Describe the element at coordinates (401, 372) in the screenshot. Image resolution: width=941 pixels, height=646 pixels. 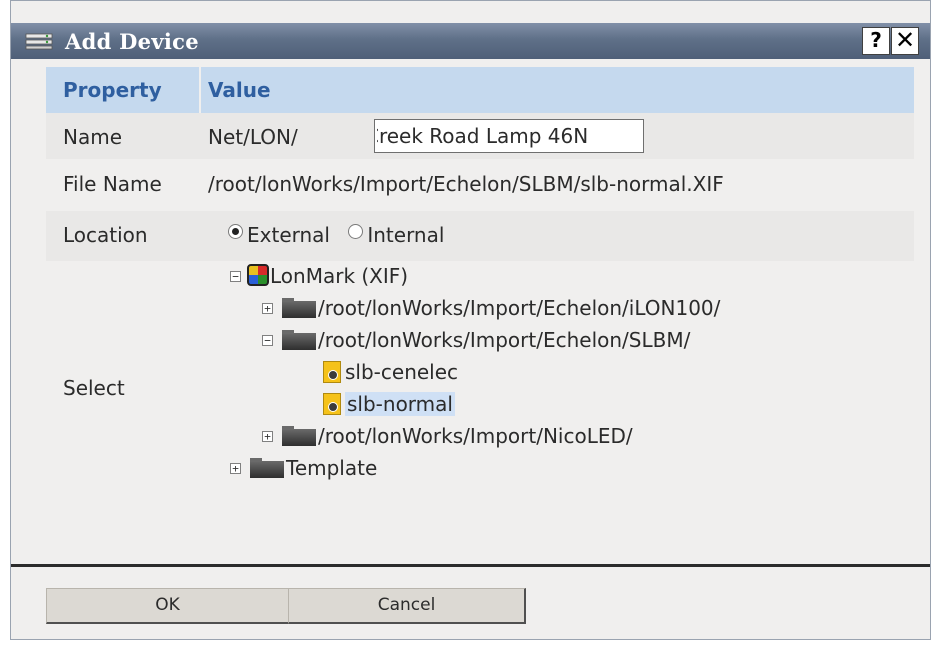
I see `tree-node-label: slb-cenelec` at that location.